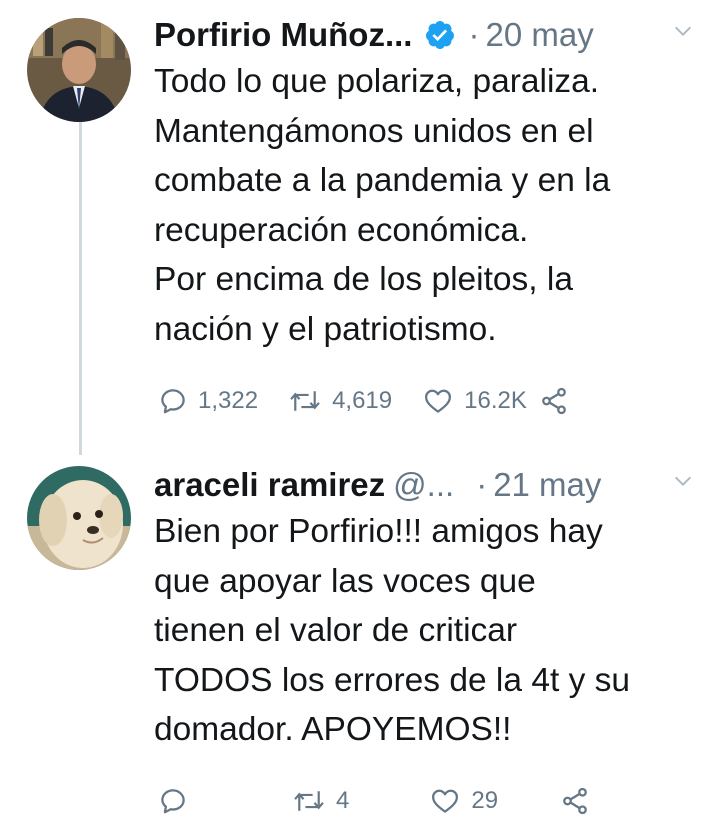  What do you see at coordinates (463, 801) in the screenshot?
I see `like-button: 29` at bounding box center [463, 801].